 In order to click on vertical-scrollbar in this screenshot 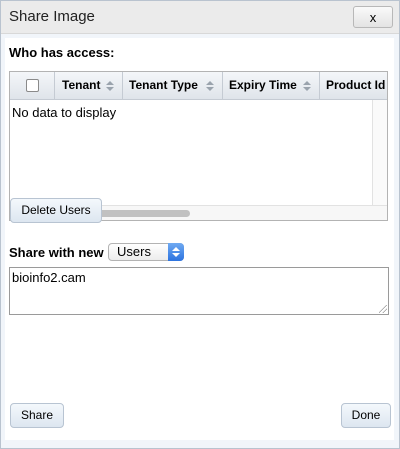, I will do `click(379, 152)`.